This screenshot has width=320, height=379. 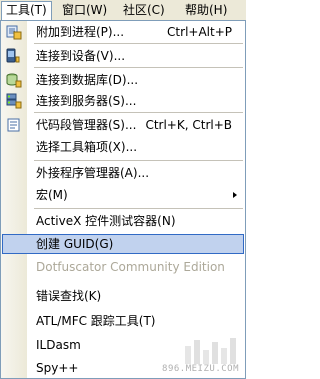 What do you see at coordinates (14, 32) in the screenshot?
I see `attach-process-icon` at bounding box center [14, 32].